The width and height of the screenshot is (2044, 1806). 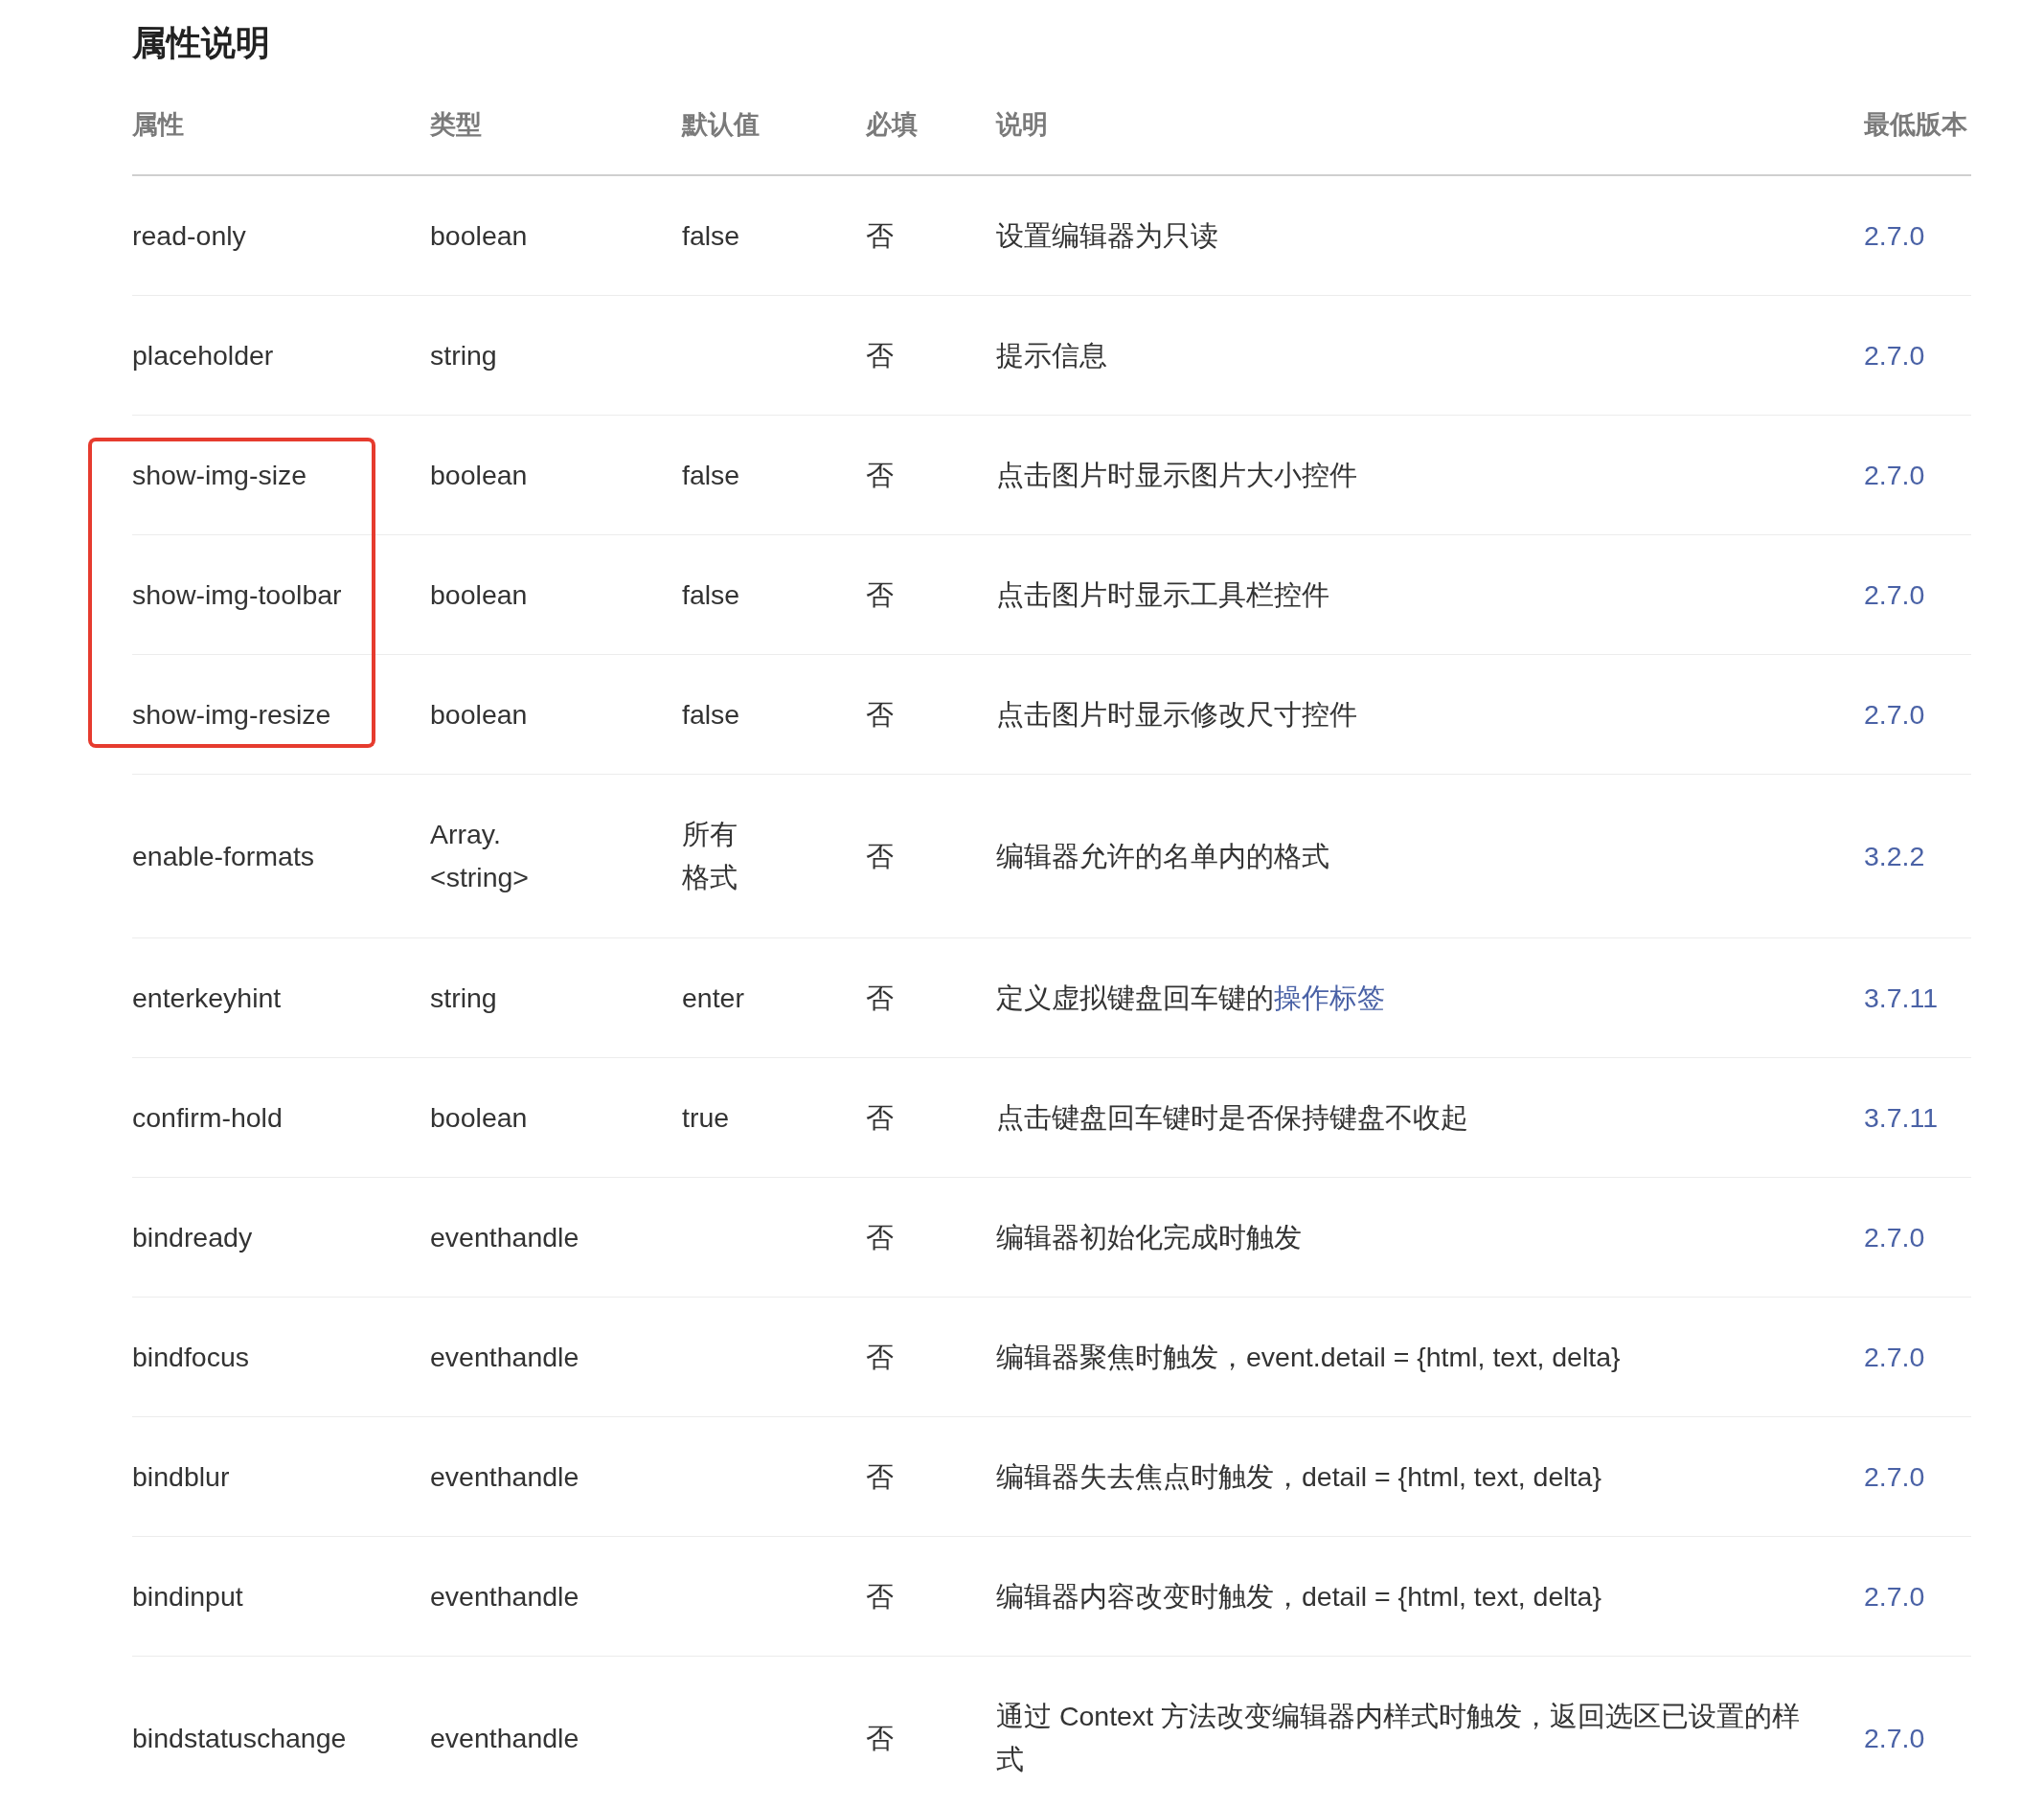 I want to click on table-cell: 通过 Context 方法改变编辑器内样式时触发，返回选区已设置的样式, so click(x=1398, y=1737).